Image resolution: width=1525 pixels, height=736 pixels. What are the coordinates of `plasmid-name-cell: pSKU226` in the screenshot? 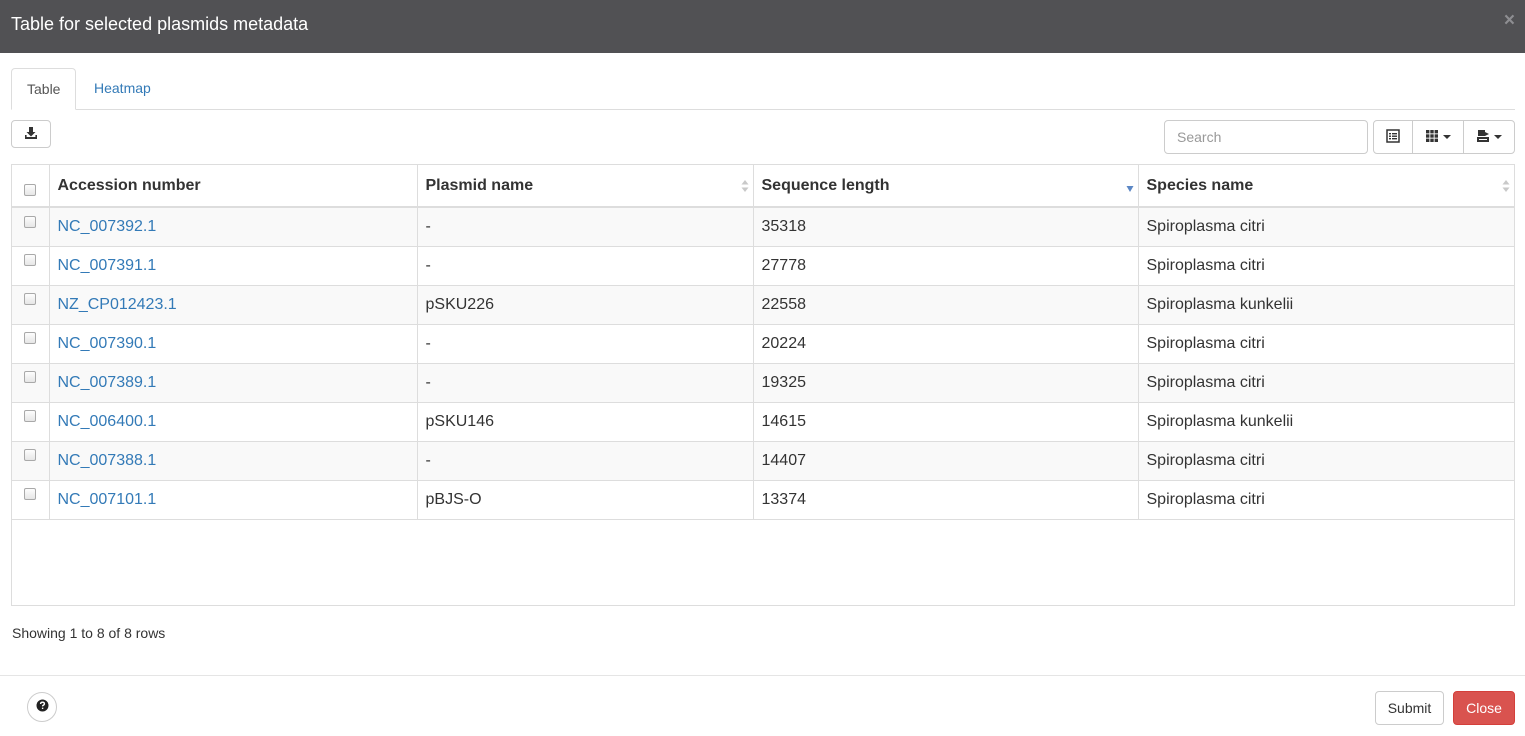 It's located at (585, 305).